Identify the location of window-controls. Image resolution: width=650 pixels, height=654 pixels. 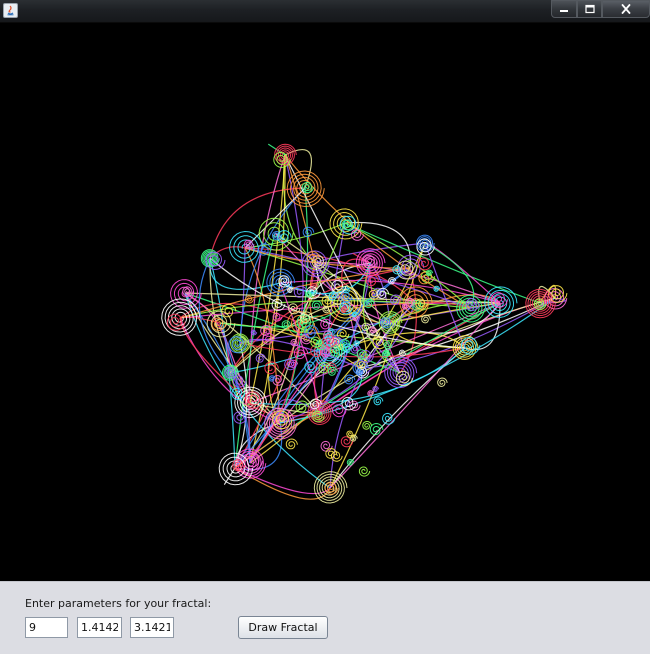
(600, 9).